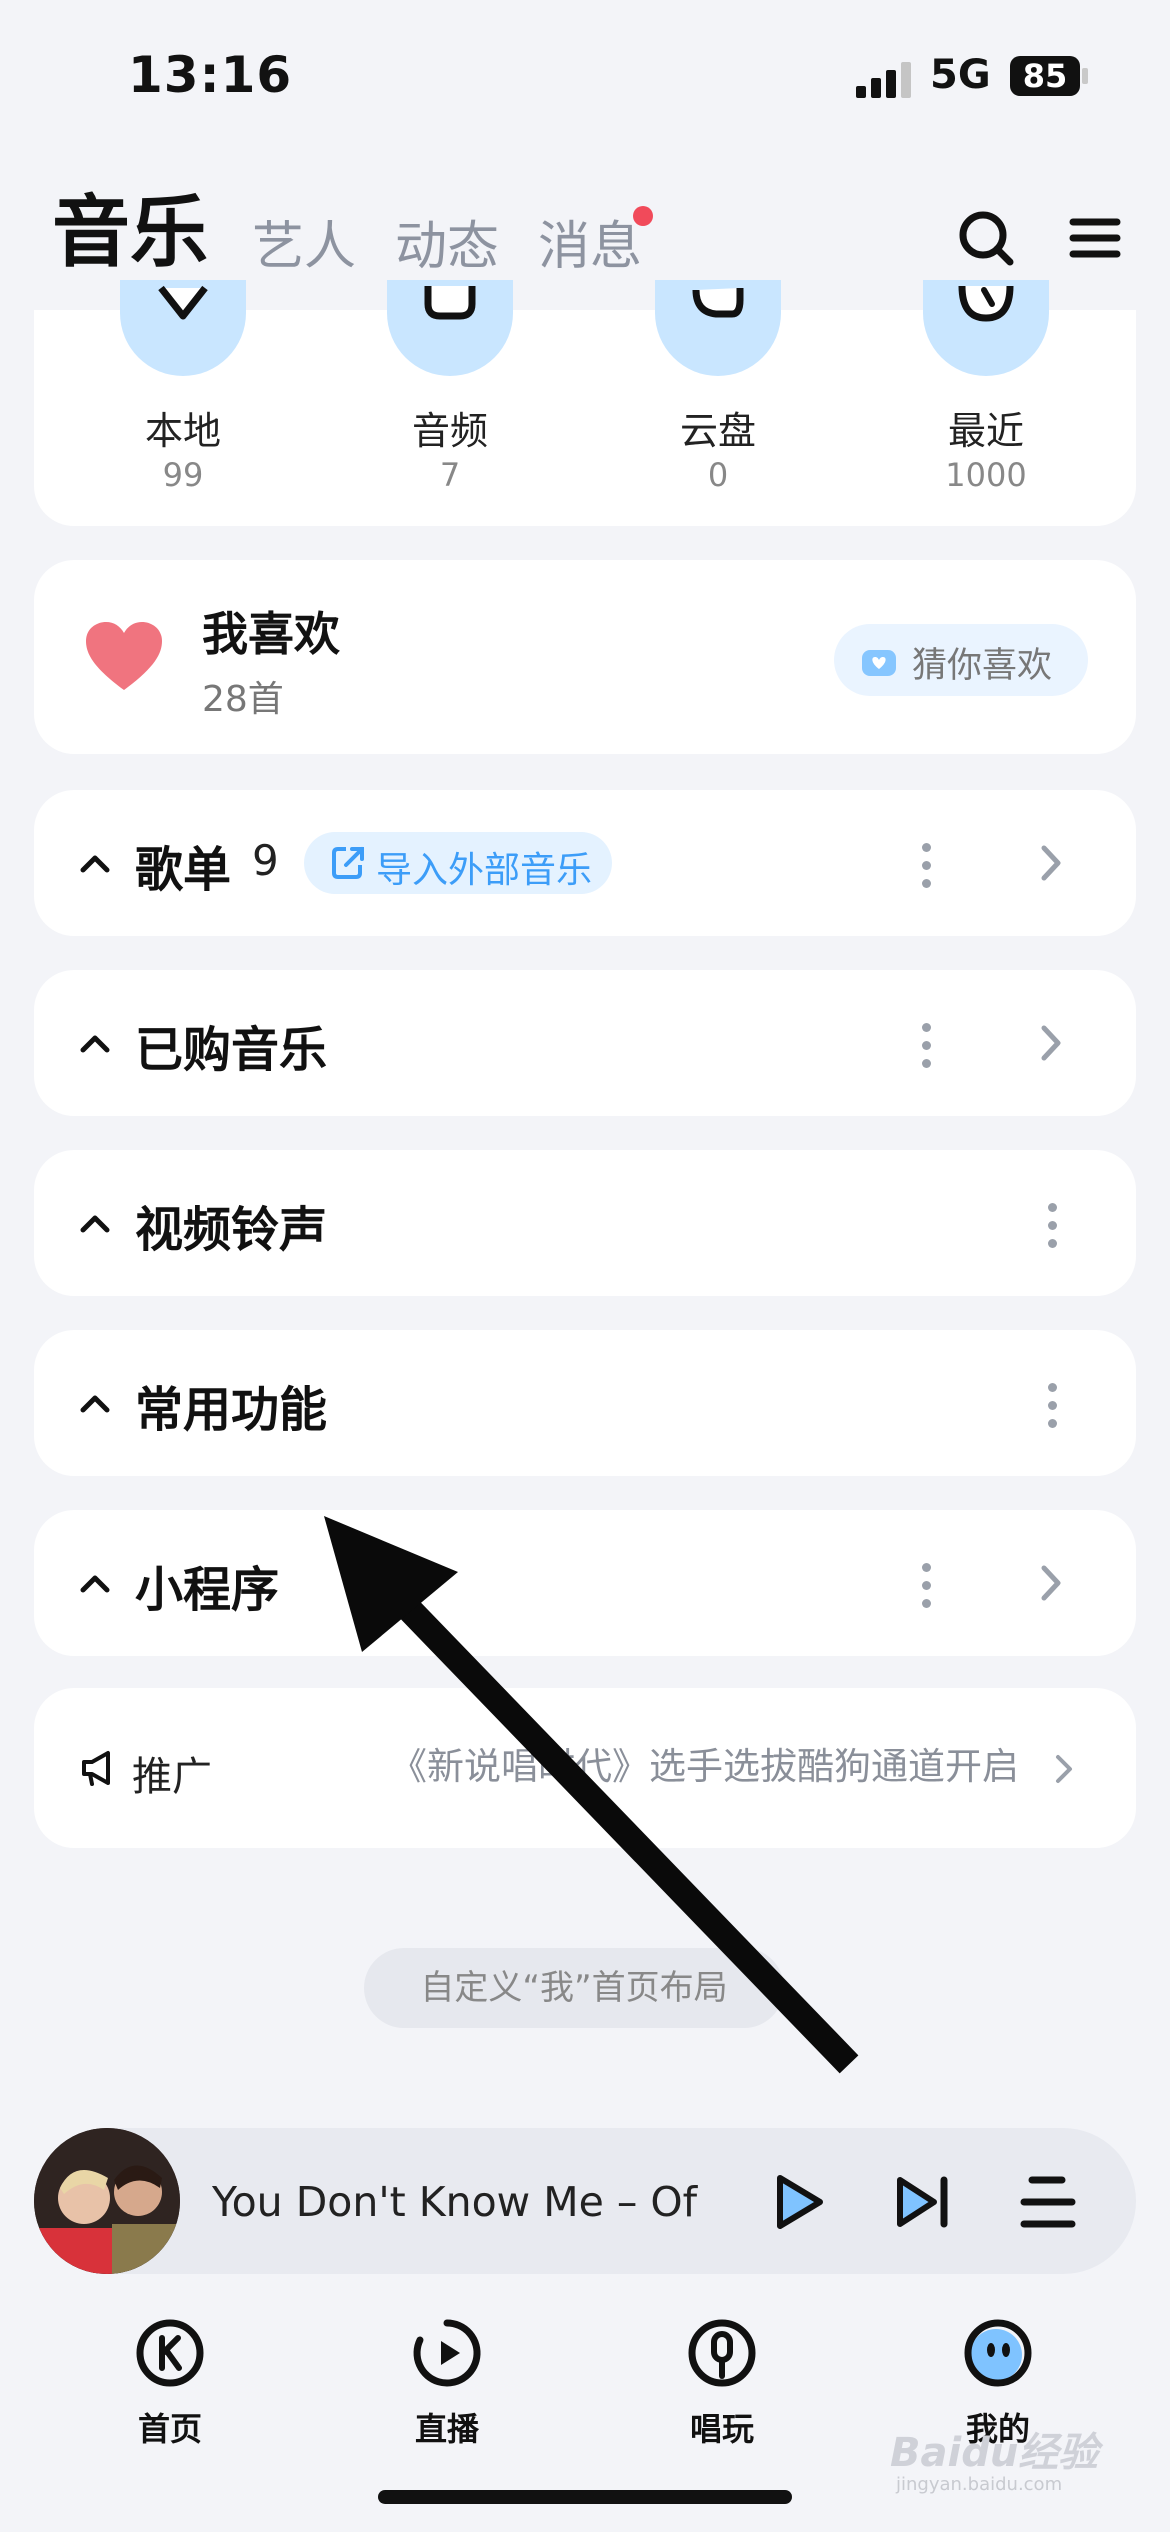  Describe the element at coordinates (210, 75) in the screenshot. I see `status-time: 13:16` at that location.